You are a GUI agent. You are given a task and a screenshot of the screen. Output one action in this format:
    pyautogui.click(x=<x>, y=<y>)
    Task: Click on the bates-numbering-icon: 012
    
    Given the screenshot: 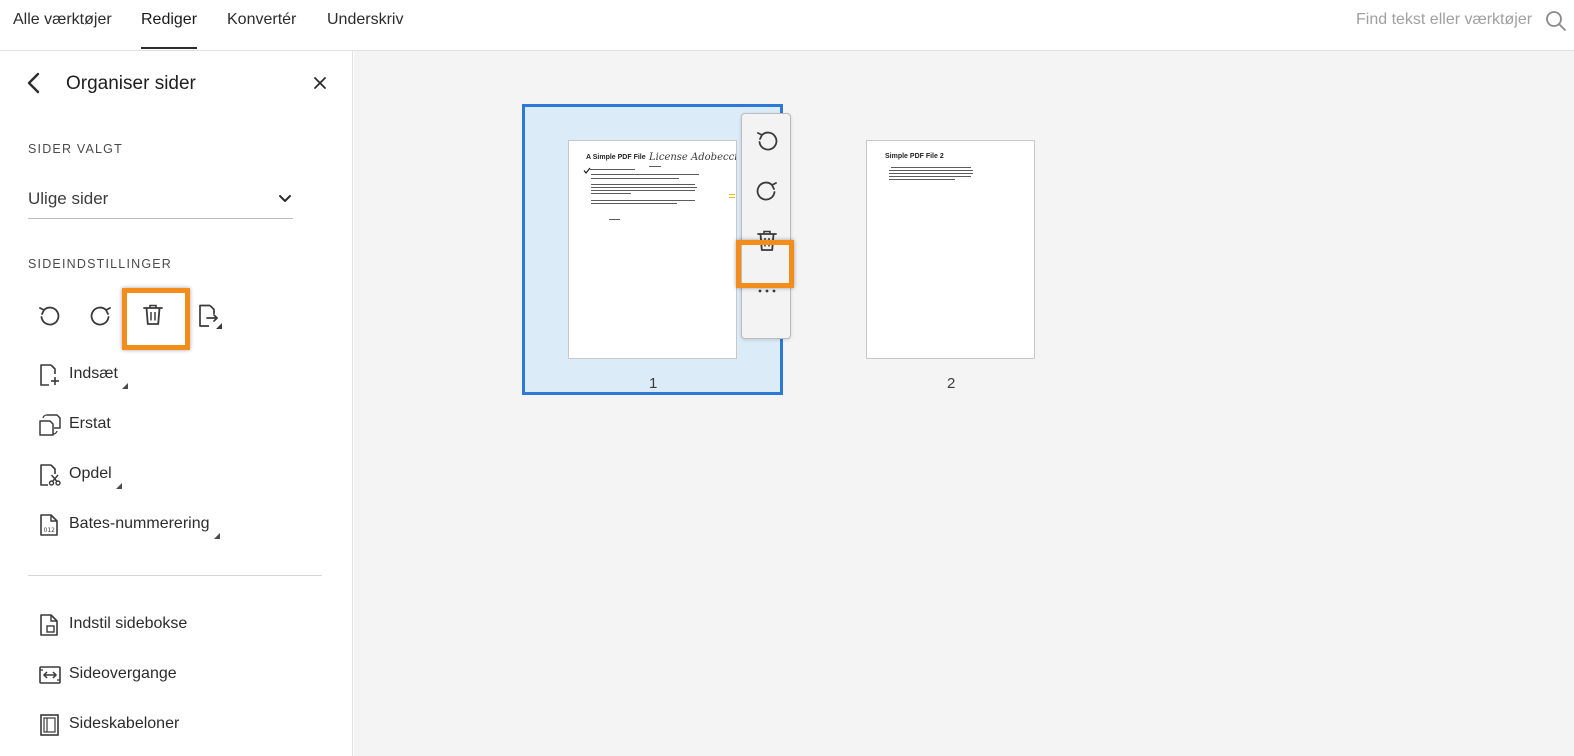 What is the action you would take?
    pyautogui.click(x=49, y=525)
    